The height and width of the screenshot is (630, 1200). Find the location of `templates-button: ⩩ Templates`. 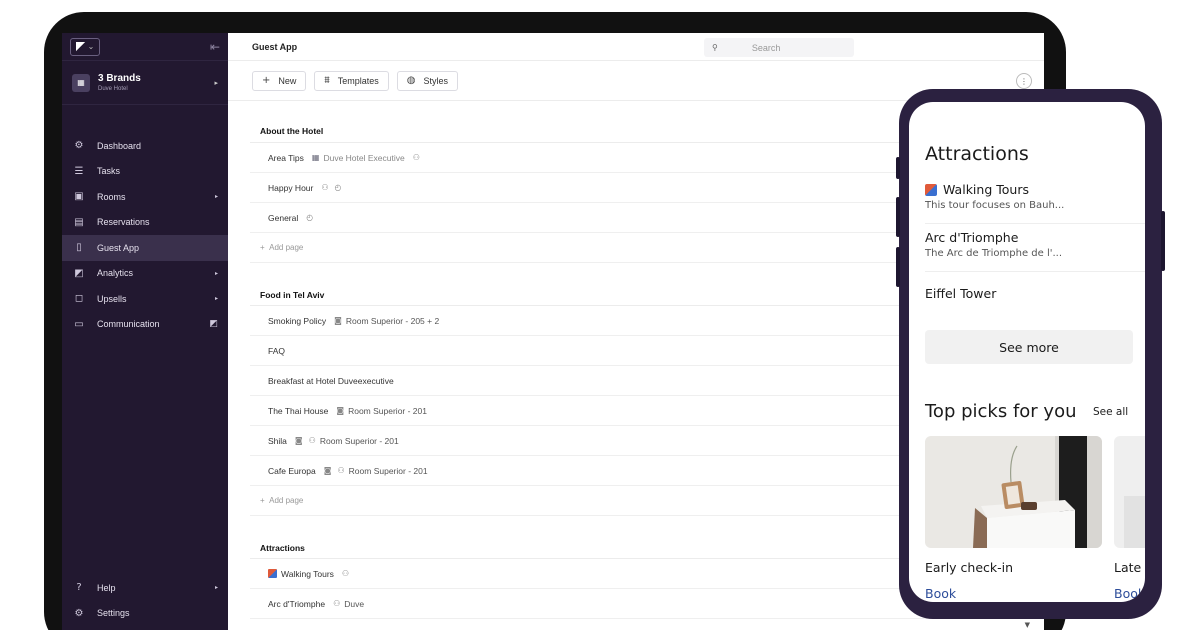

templates-button: ⩩ Templates is located at coordinates (351, 80).